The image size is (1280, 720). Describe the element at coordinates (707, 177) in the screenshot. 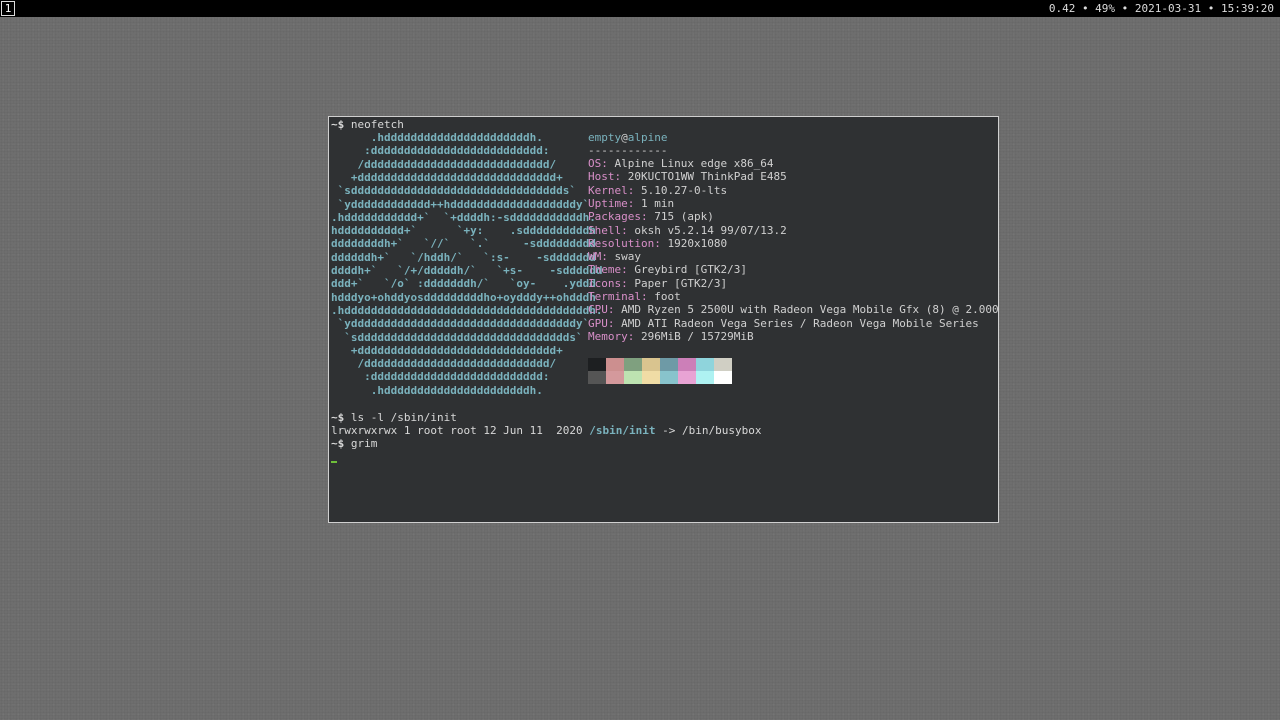

I see `info-value: 20KUCTO1WW ThinkPad E485` at that location.